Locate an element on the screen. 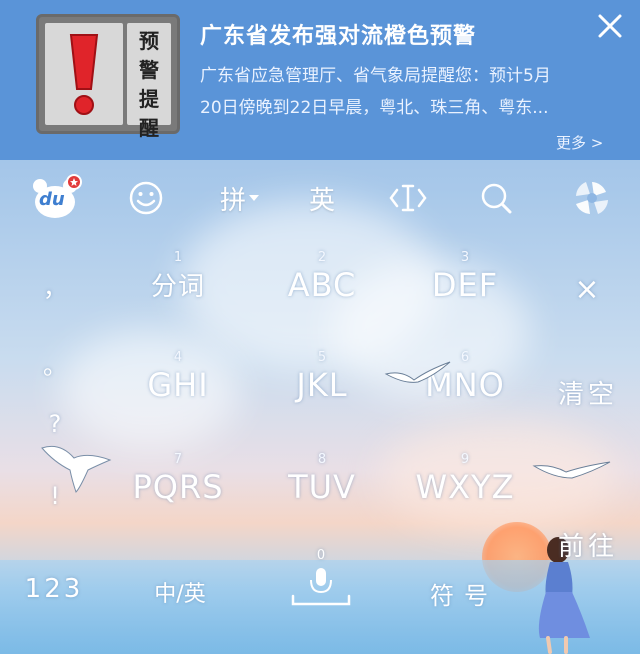  key-7: 7 PQRS is located at coordinates (178, 479).